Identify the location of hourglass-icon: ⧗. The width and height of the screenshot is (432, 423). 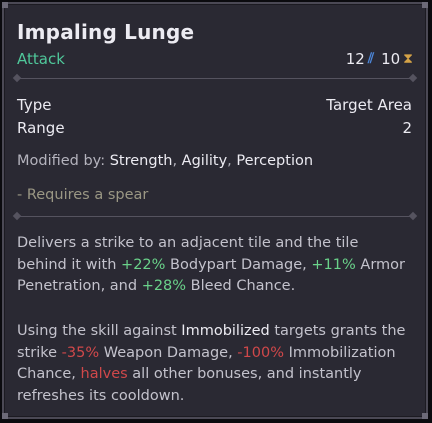
(408, 59).